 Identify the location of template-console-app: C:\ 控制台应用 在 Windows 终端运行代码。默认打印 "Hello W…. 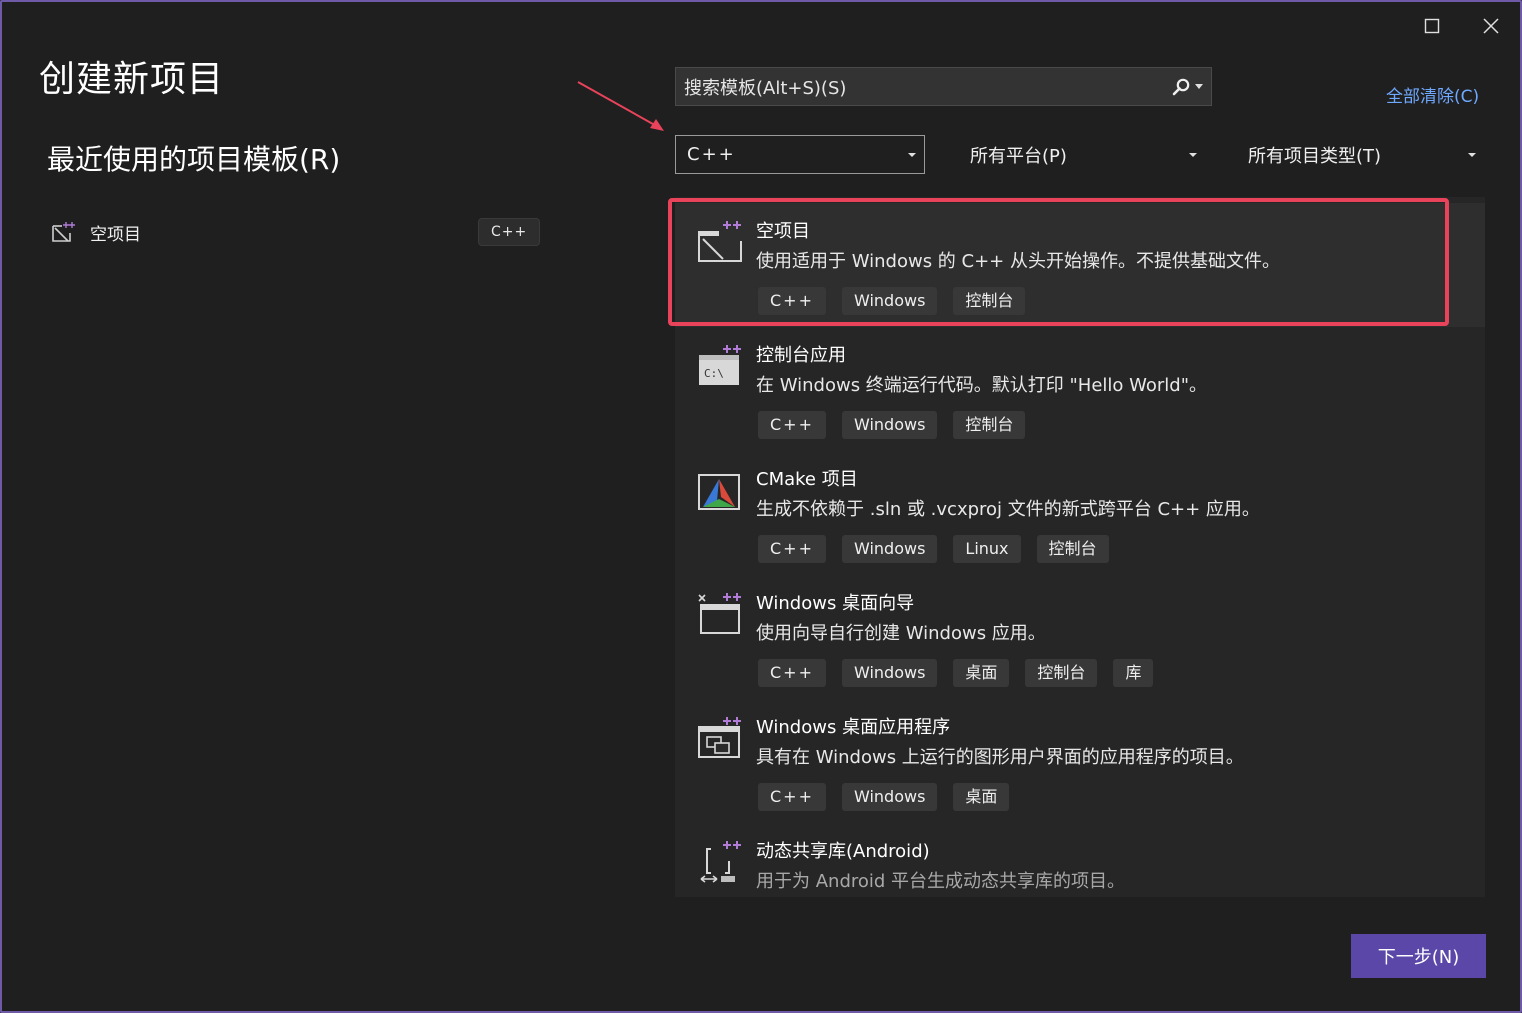
(1080, 389).